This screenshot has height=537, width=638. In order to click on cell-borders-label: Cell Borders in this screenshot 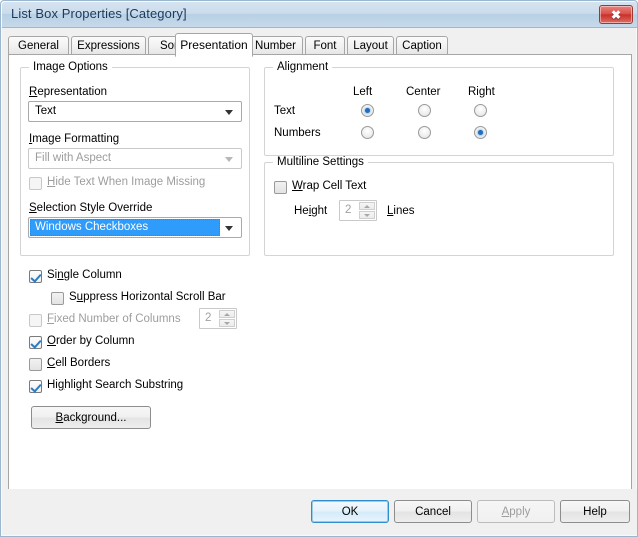, I will do `click(79, 363)`.